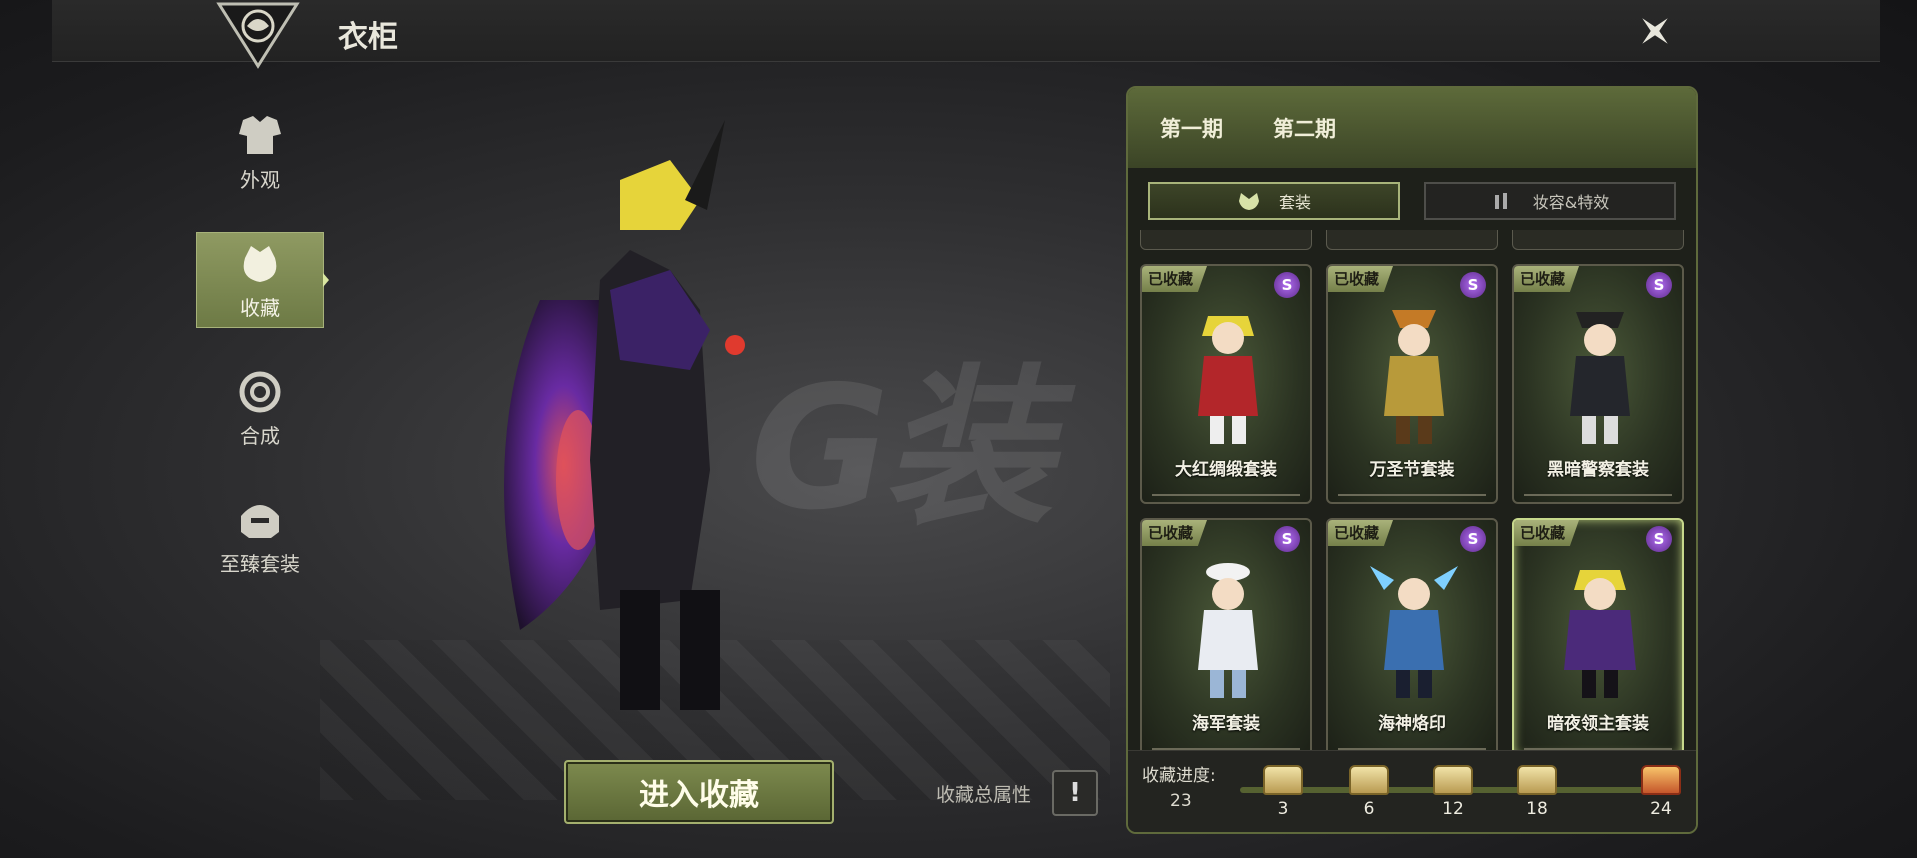  I want to click on outfit-card: 已收藏 S 大红绸缎套装, so click(1226, 384).